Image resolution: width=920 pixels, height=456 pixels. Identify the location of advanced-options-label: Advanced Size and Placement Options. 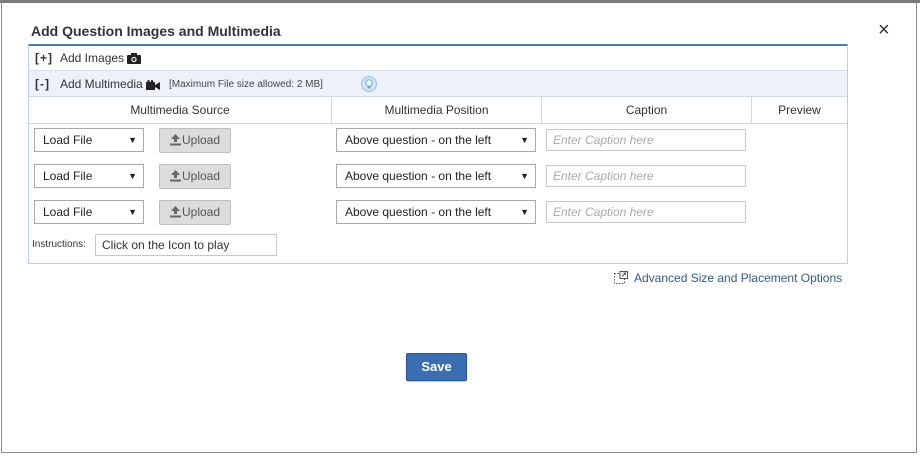
(738, 278).